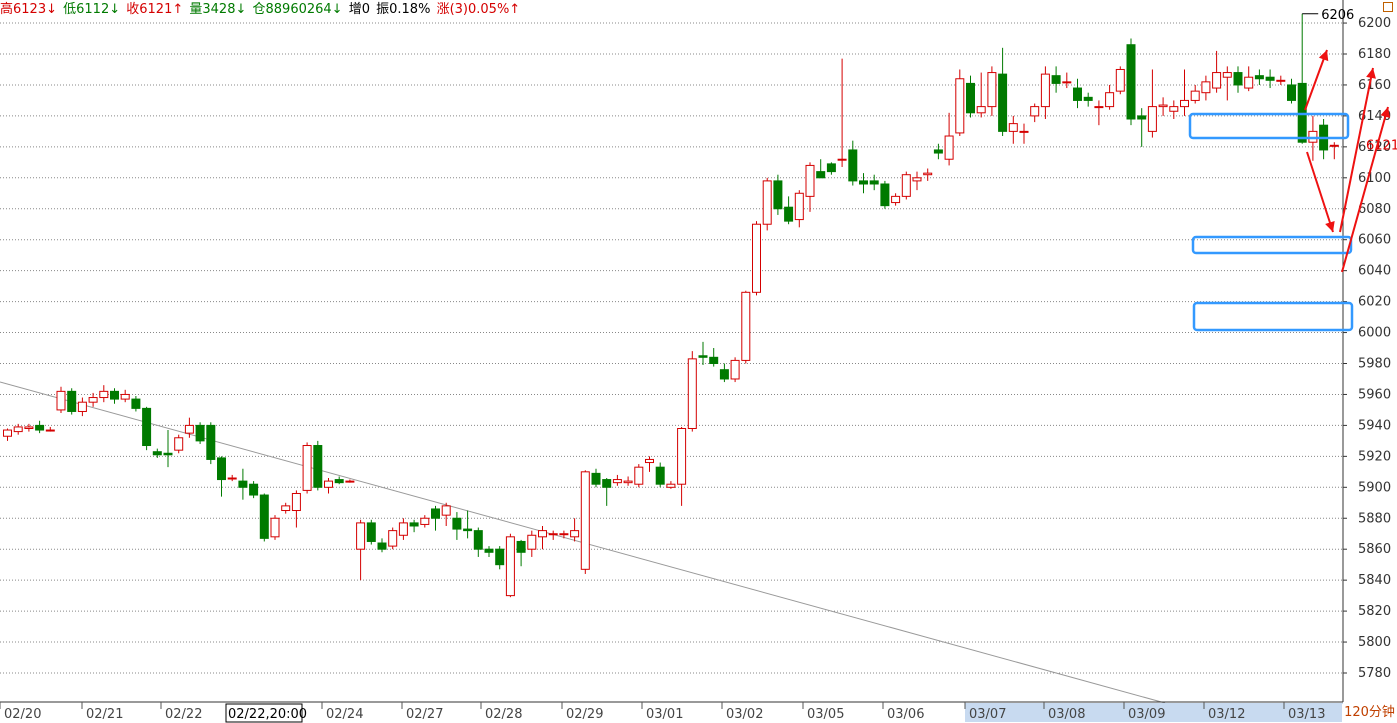 This screenshot has width=1397, height=723. Describe the element at coordinates (1273, 316) in the screenshot. I see `zone-highlight-box` at that location.